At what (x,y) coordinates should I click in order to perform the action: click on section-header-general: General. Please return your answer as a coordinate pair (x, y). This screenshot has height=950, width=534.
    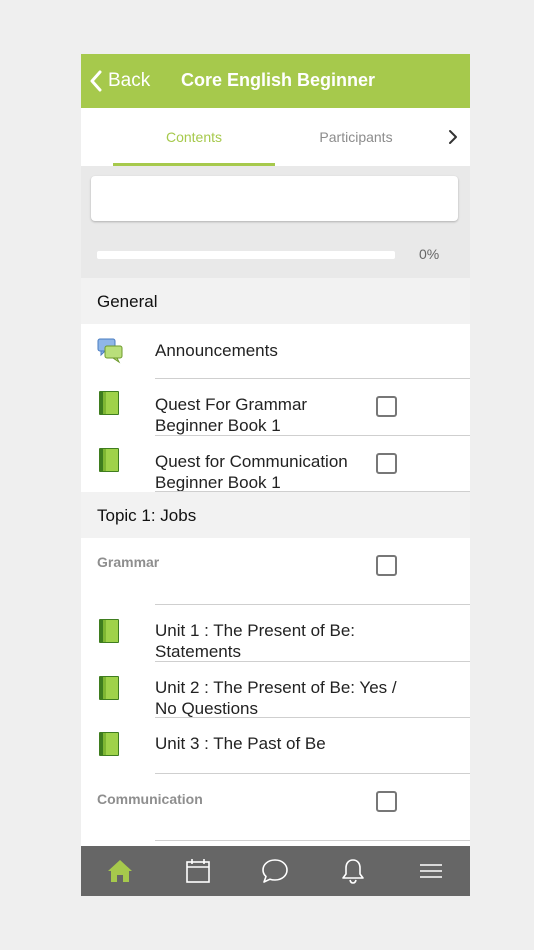
    Looking at the image, I should click on (275, 301).